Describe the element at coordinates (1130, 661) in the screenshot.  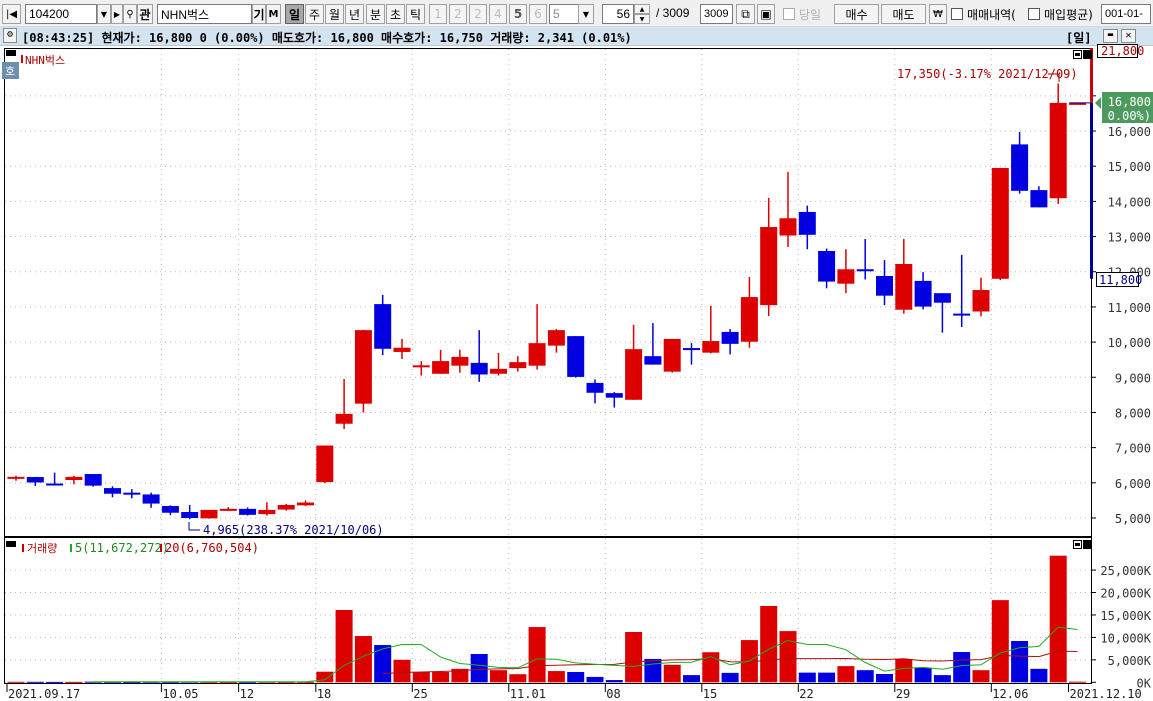
I see `volume-axis-label: 5,000K` at that location.